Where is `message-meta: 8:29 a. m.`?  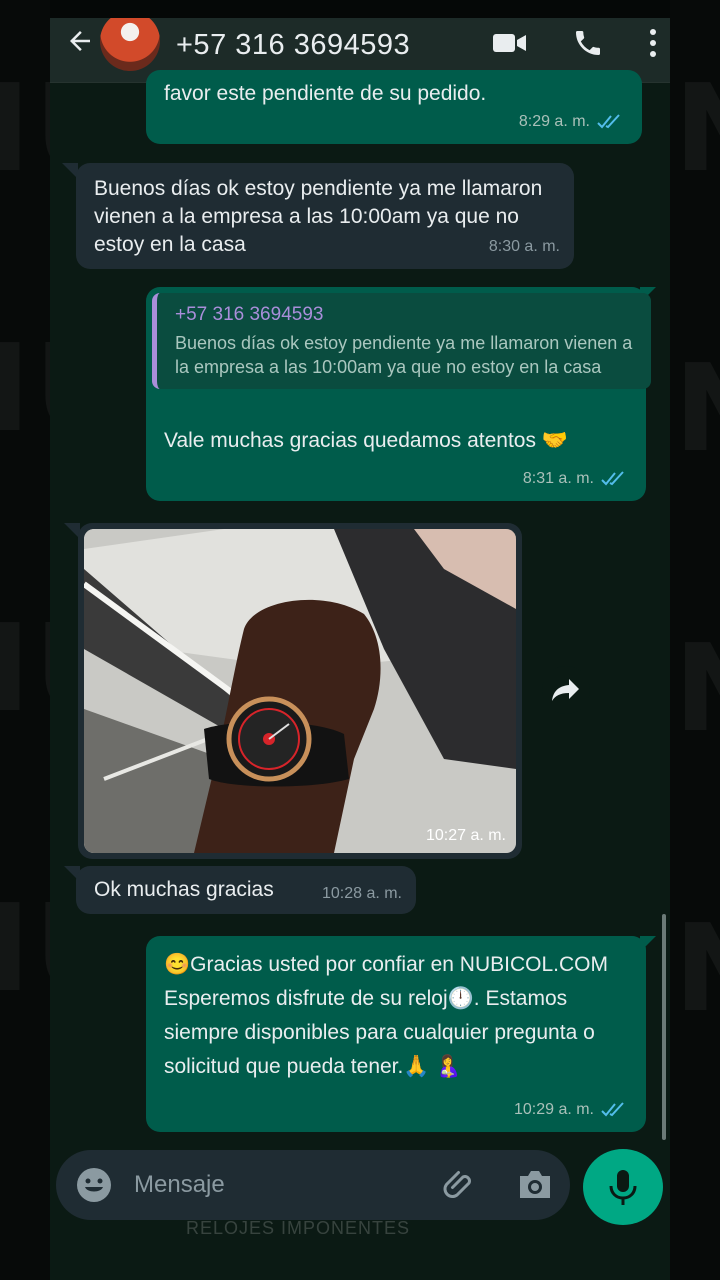
message-meta: 8:29 a. m. is located at coordinates (571, 122).